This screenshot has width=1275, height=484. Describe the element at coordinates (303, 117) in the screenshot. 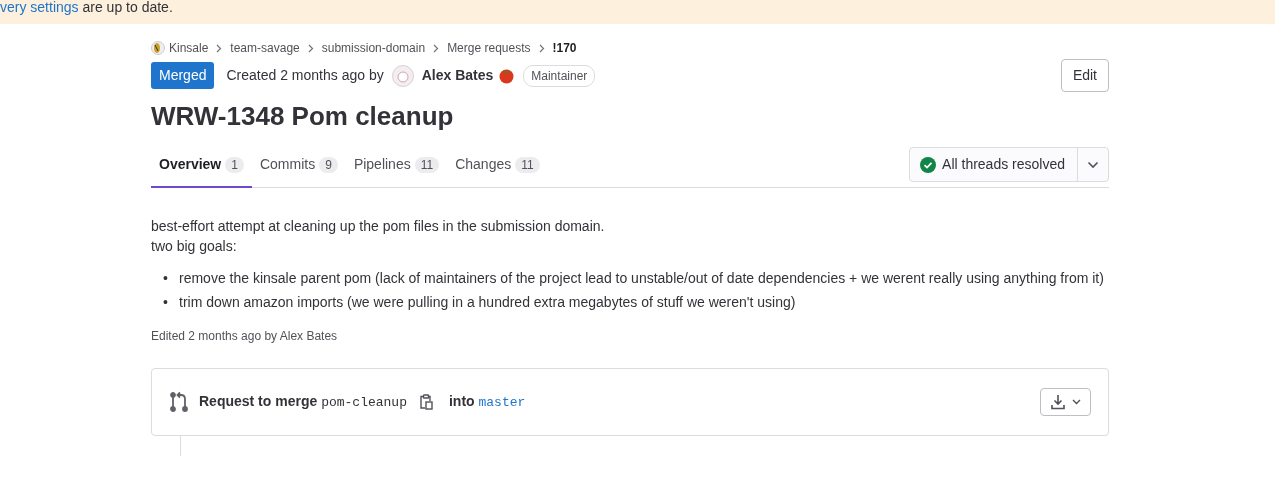

I see `merge-request-title: WRW-1348 Pom cleanup` at that location.